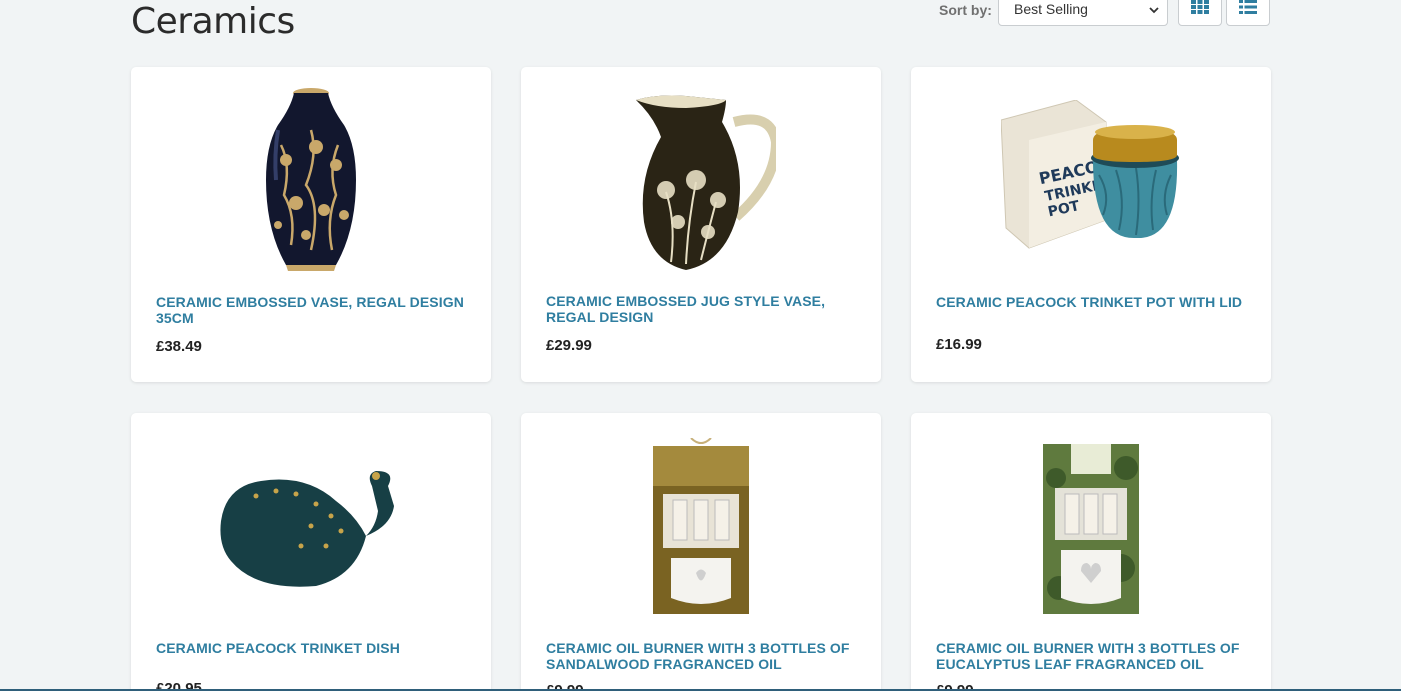 This screenshot has width=1401, height=691. Describe the element at coordinates (311, 518) in the screenshot. I see `trinket-dish-image` at that location.